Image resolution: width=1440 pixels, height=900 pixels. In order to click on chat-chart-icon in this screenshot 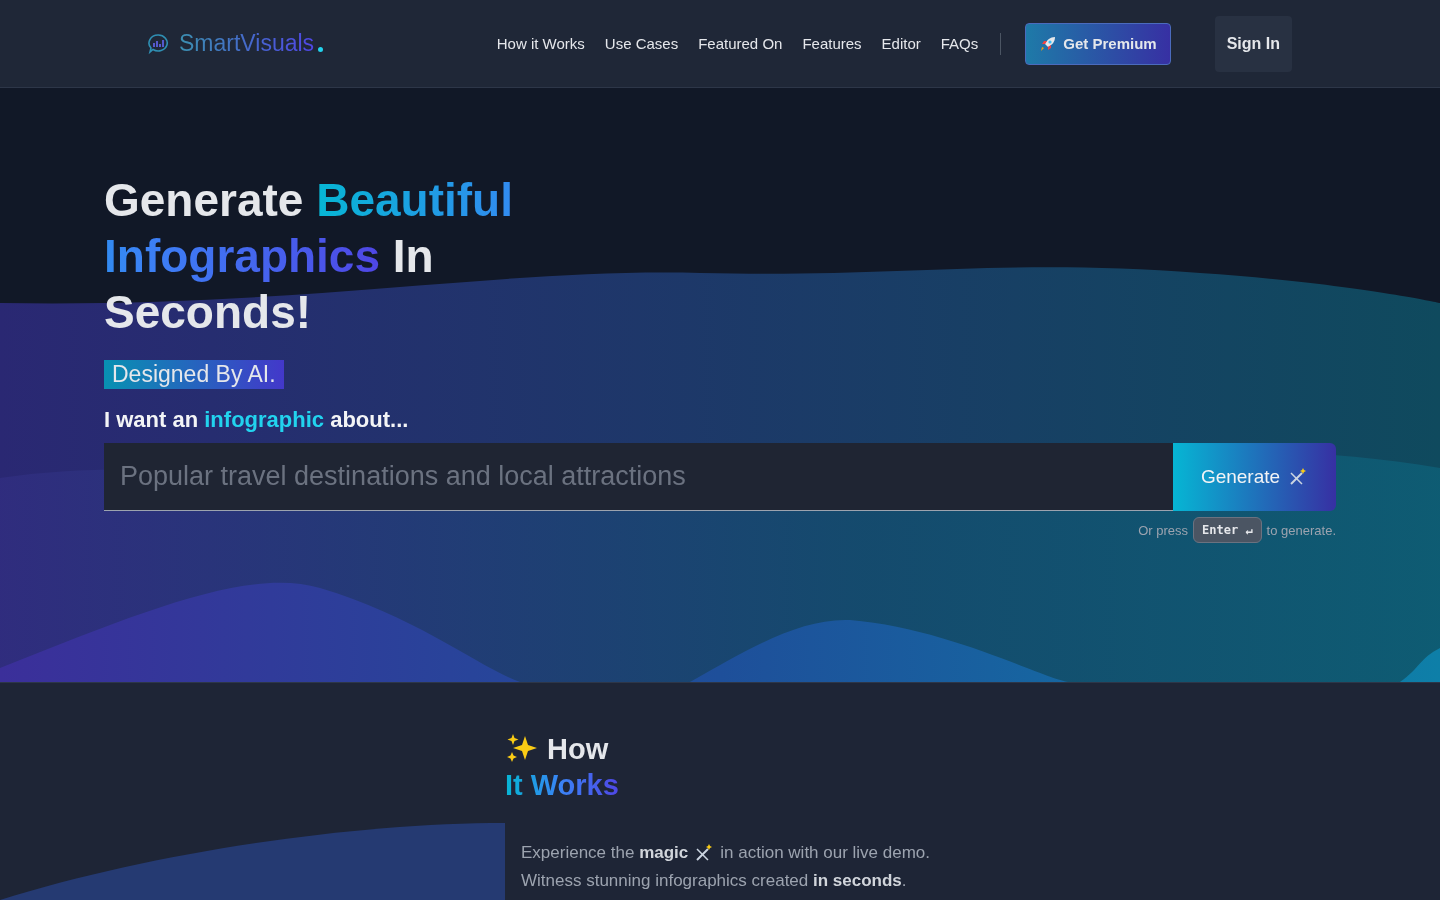, I will do `click(158, 43)`.